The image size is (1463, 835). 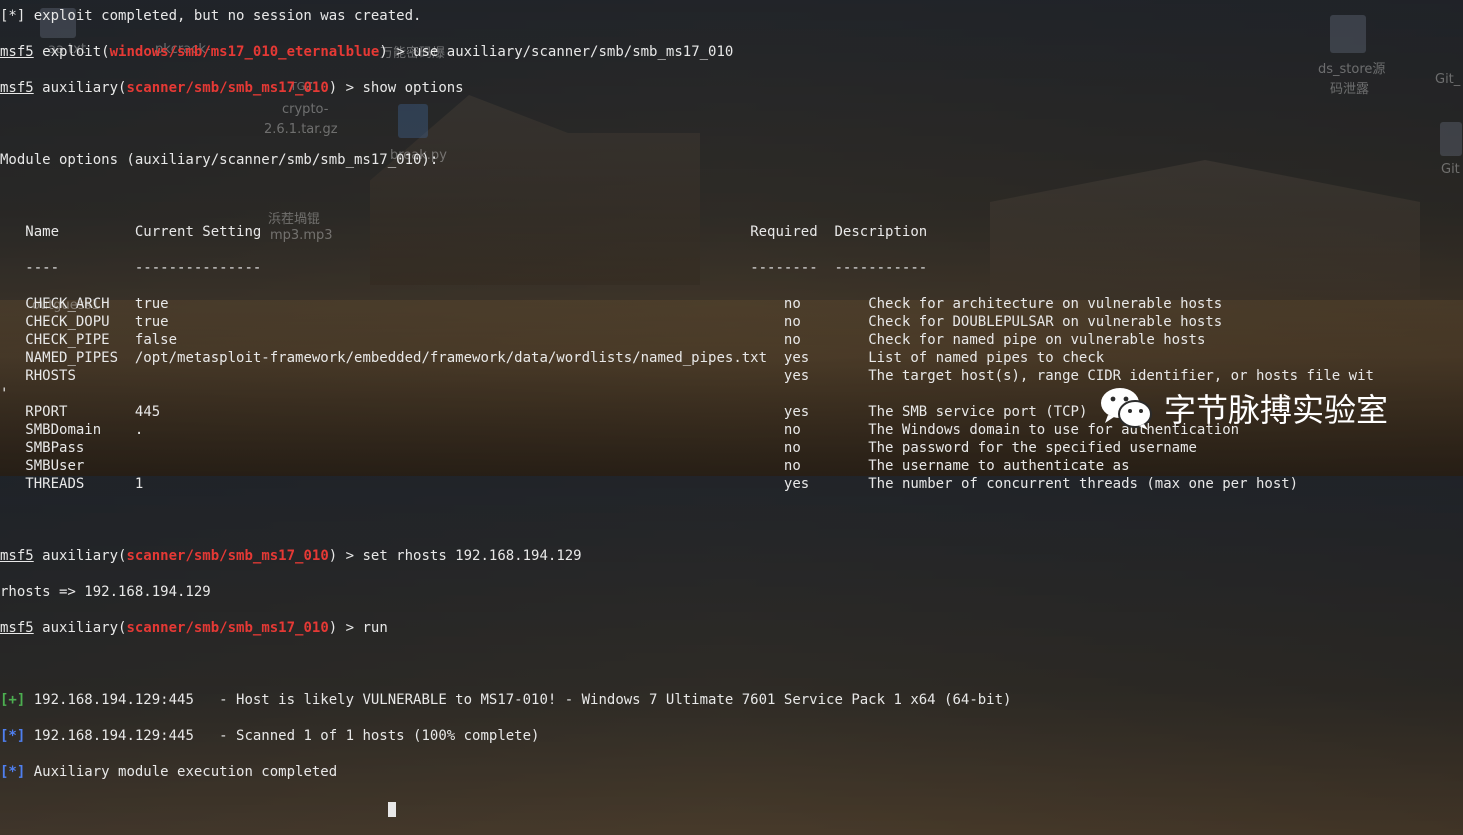 What do you see at coordinates (881, 232) in the screenshot?
I see `column-description: Description` at bounding box center [881, 232].